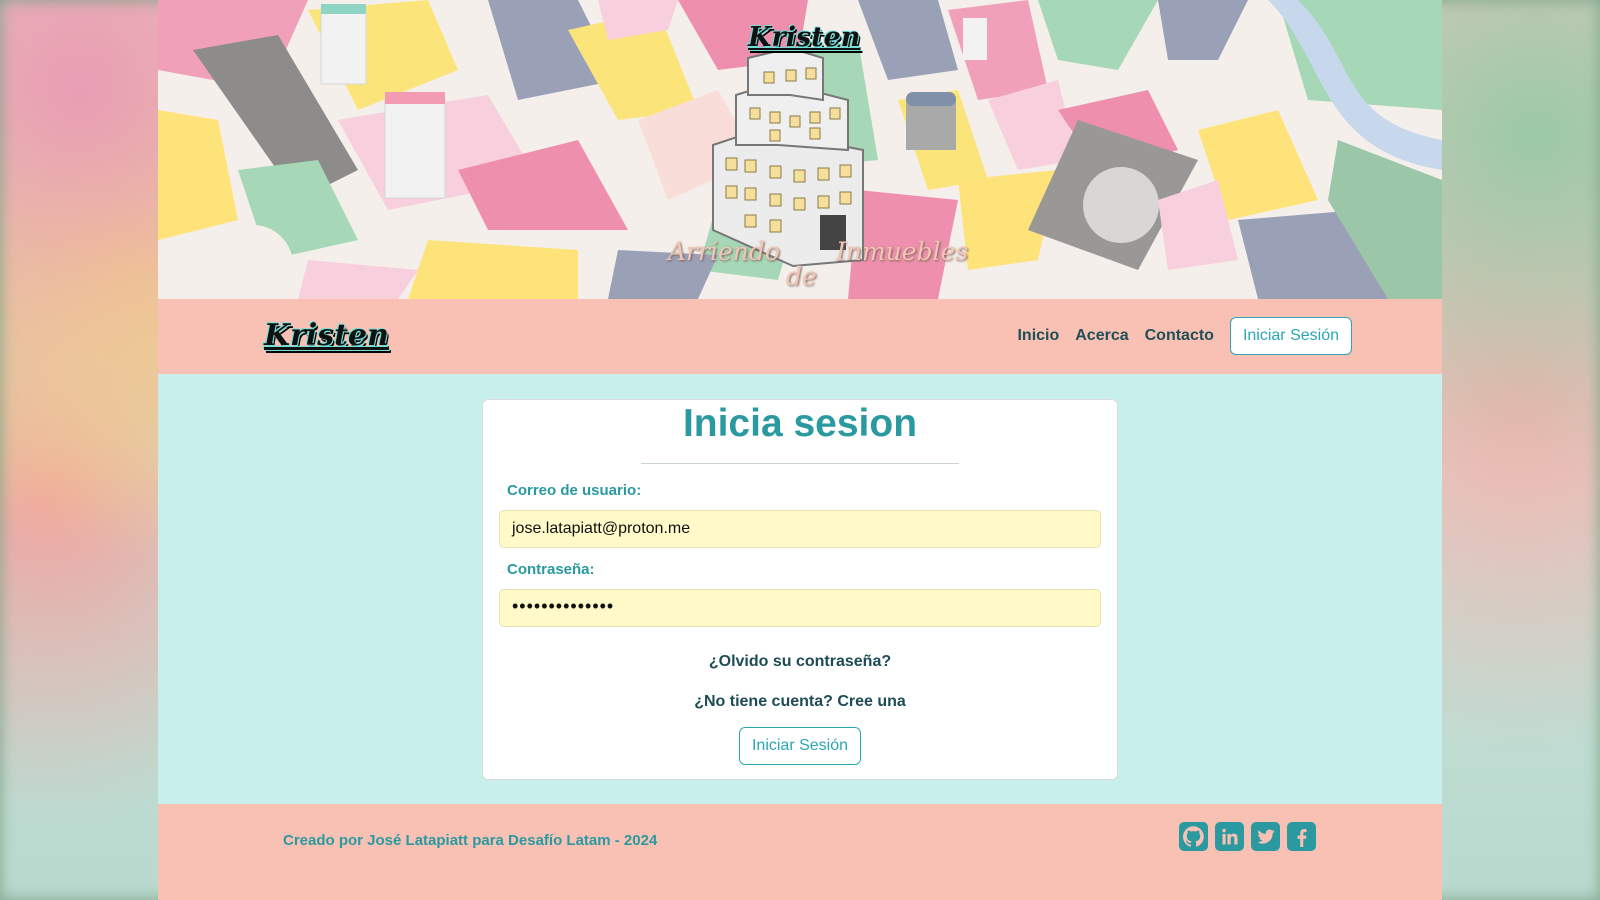 The height and width of the screenshot is (900, 1600). What do you see at coordinates (1265, 836) in the screenshot?
I see `twitter-icon` at bounding box center [1265, 836].